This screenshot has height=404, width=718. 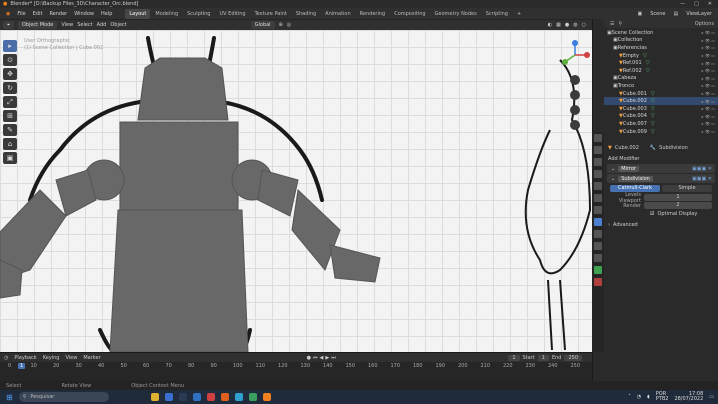 I want to click on minimize-icon: —, so click(x=682, y=4).